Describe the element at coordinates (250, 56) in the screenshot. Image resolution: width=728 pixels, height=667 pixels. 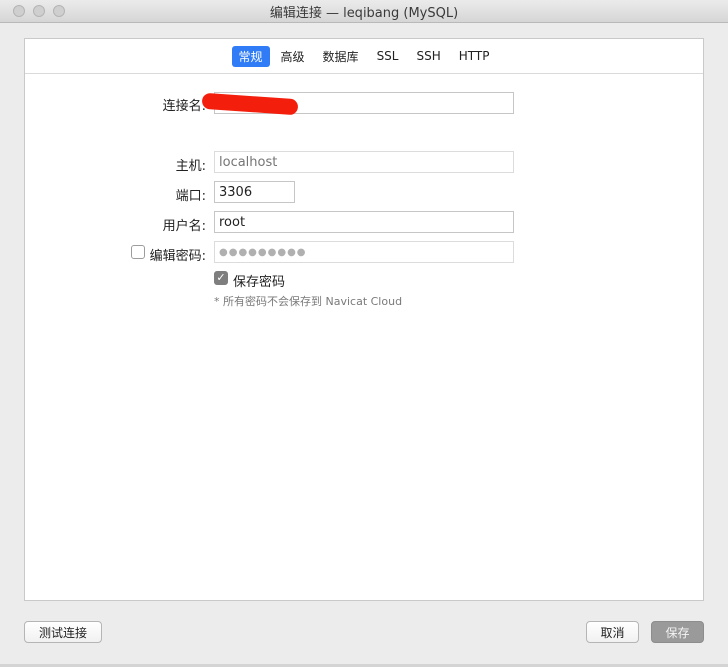
I see `tab-general: 常规` at that location.